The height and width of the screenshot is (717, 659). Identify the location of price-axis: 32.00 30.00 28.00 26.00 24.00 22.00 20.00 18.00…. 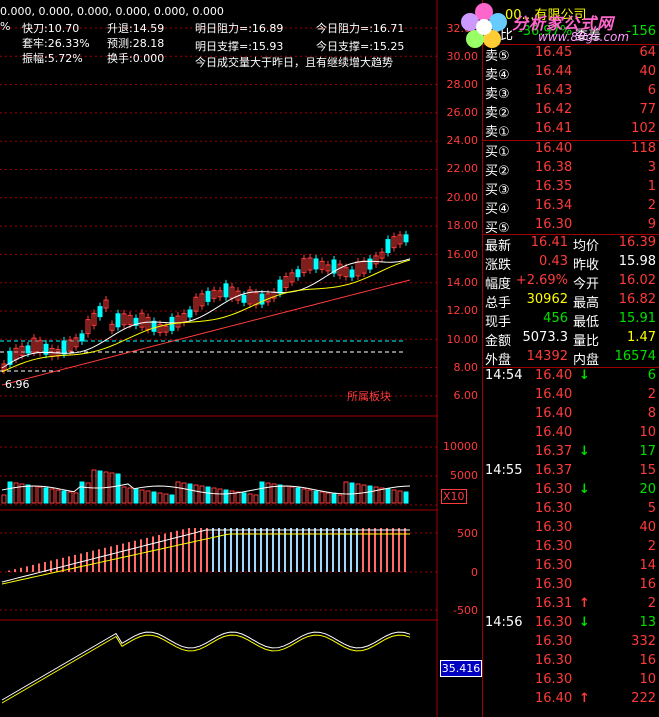
(460, 210).